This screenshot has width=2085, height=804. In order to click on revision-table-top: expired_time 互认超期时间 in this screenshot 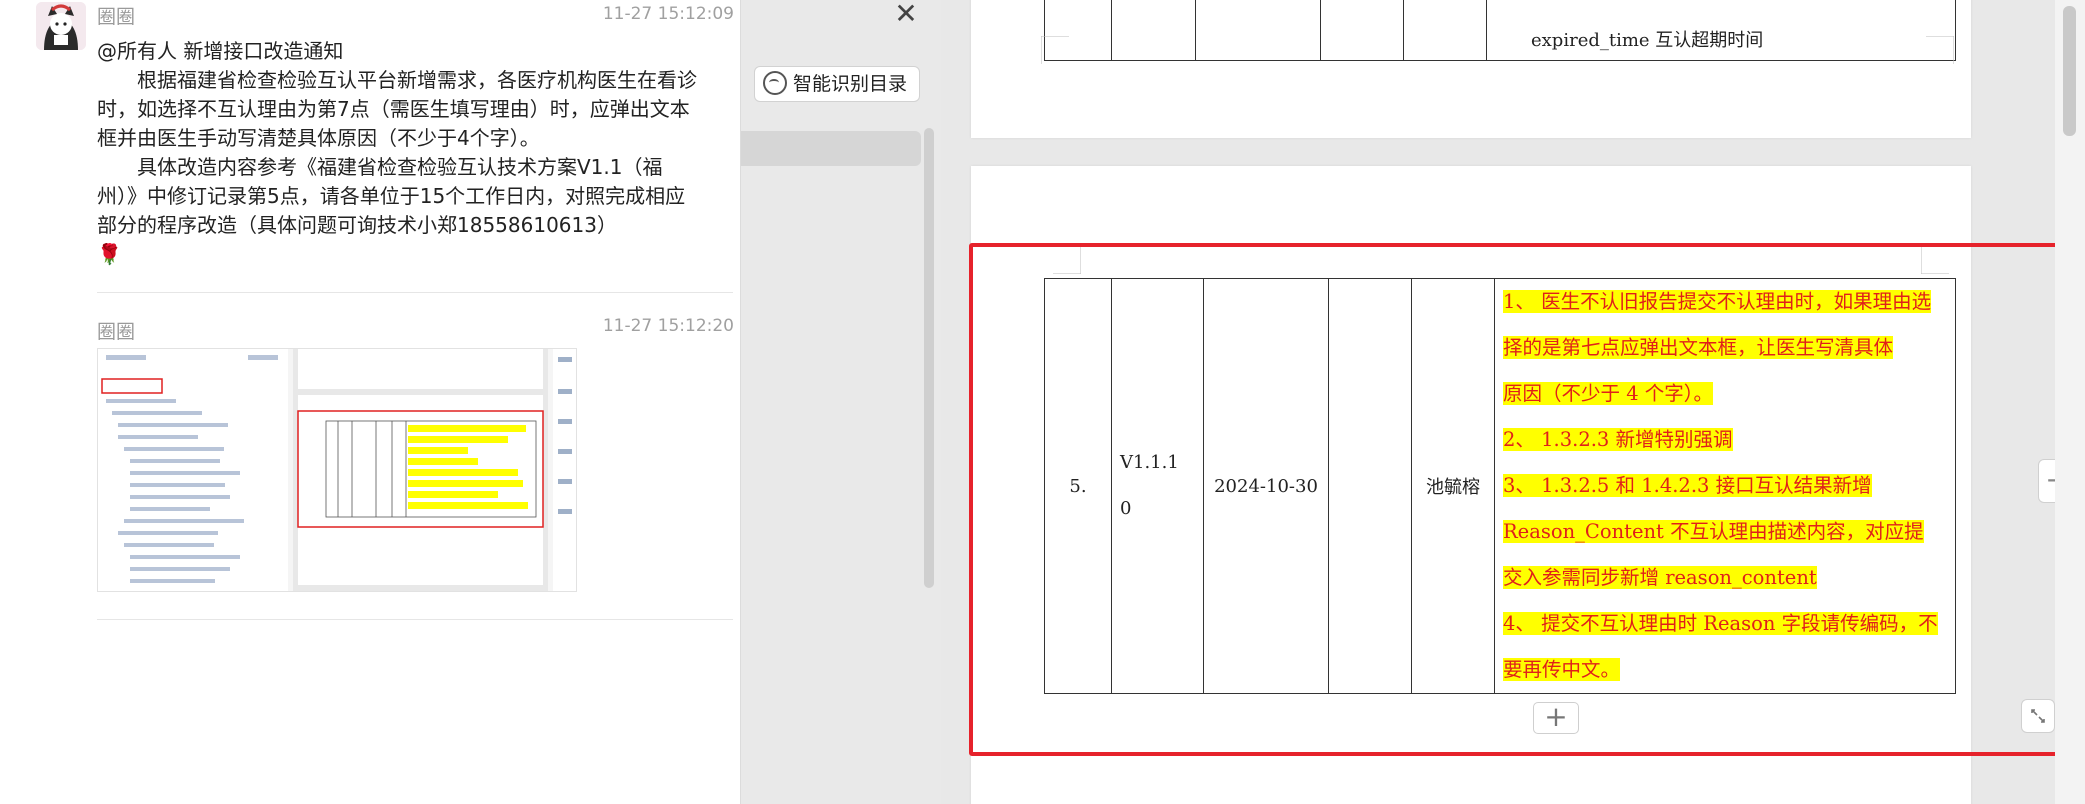, I will do `click(1500, 30)`.